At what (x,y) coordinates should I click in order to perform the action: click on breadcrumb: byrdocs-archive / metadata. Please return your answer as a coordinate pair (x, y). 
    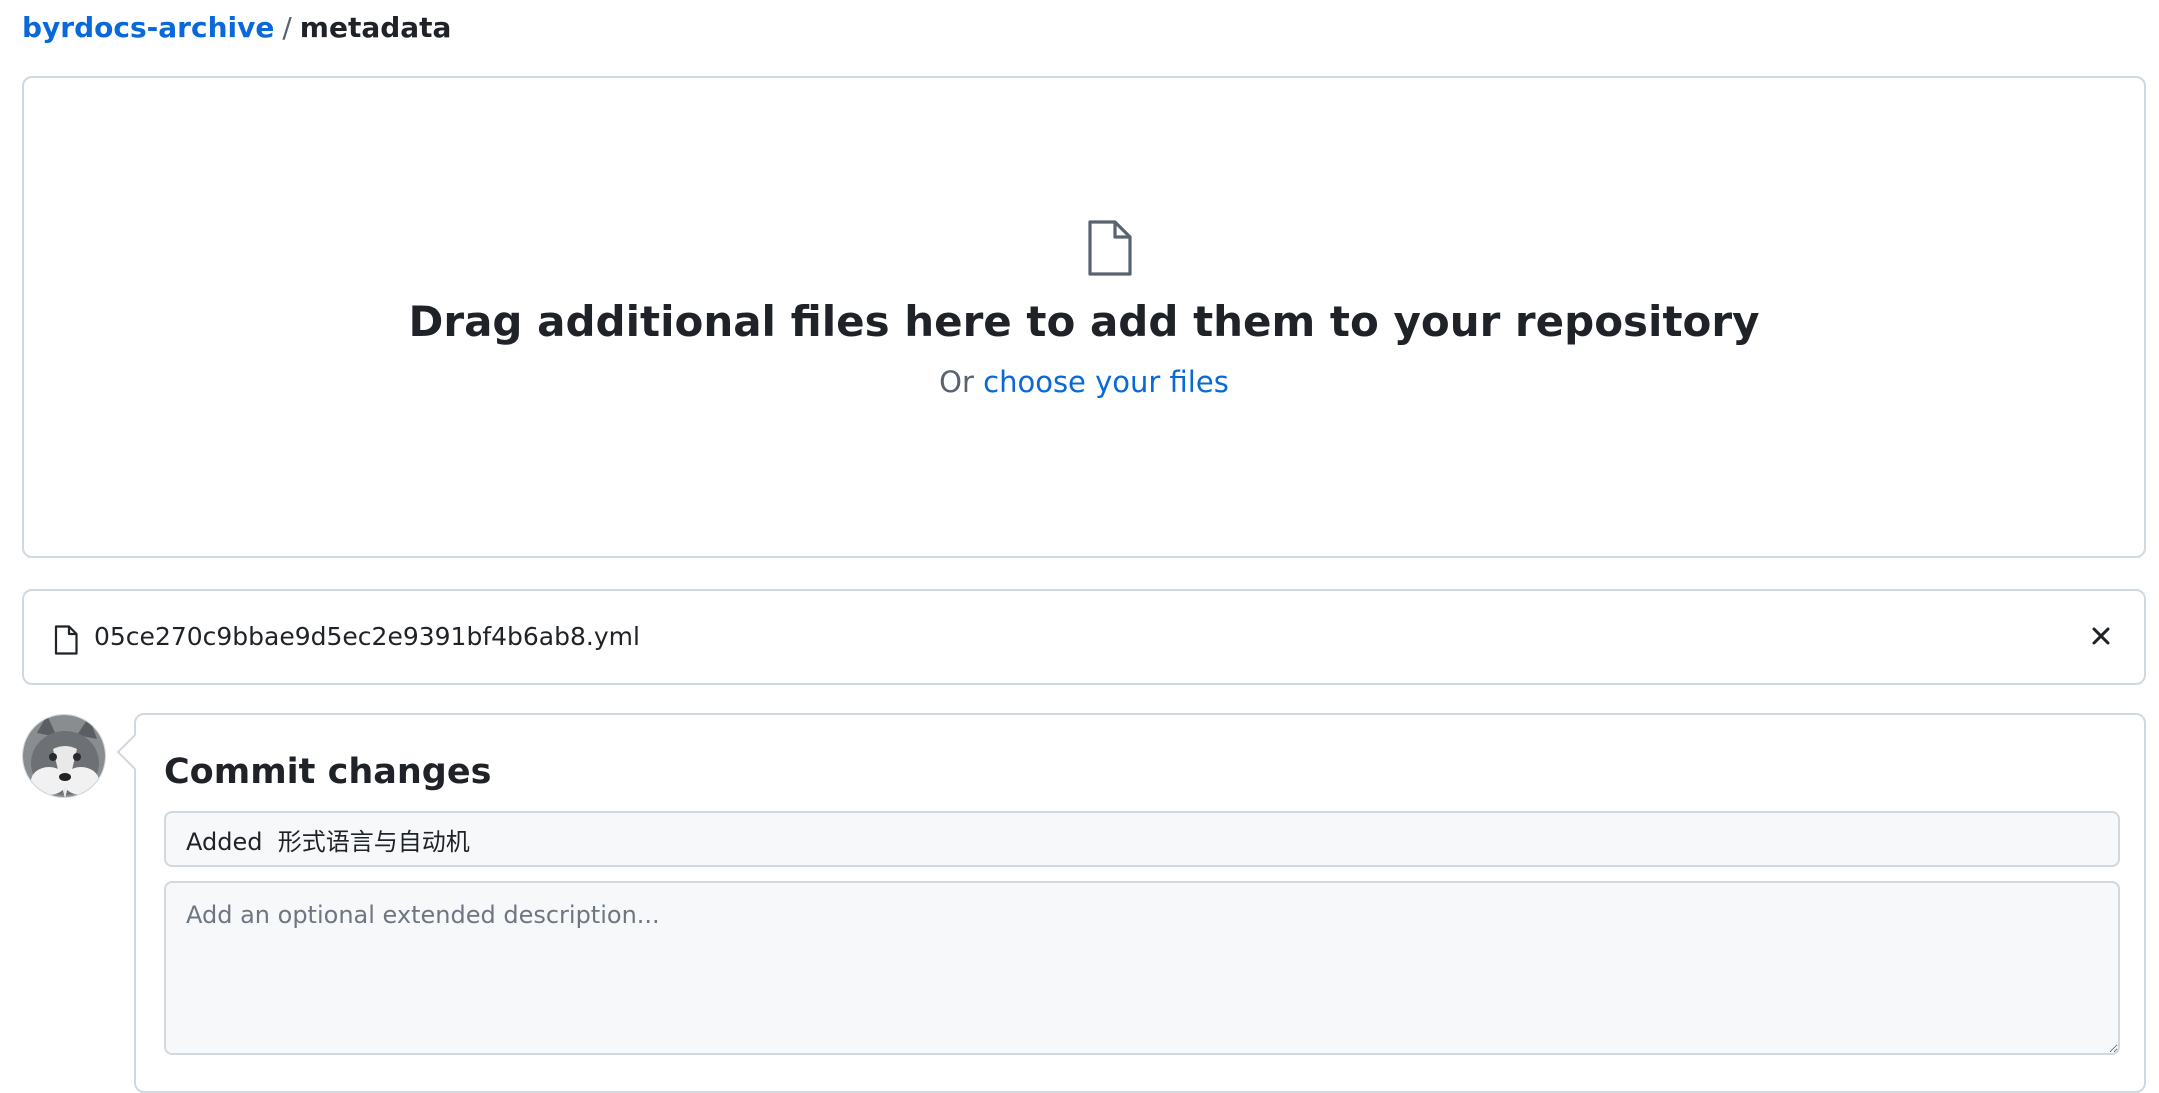
    Looking at the image, I should click on (236, 28).